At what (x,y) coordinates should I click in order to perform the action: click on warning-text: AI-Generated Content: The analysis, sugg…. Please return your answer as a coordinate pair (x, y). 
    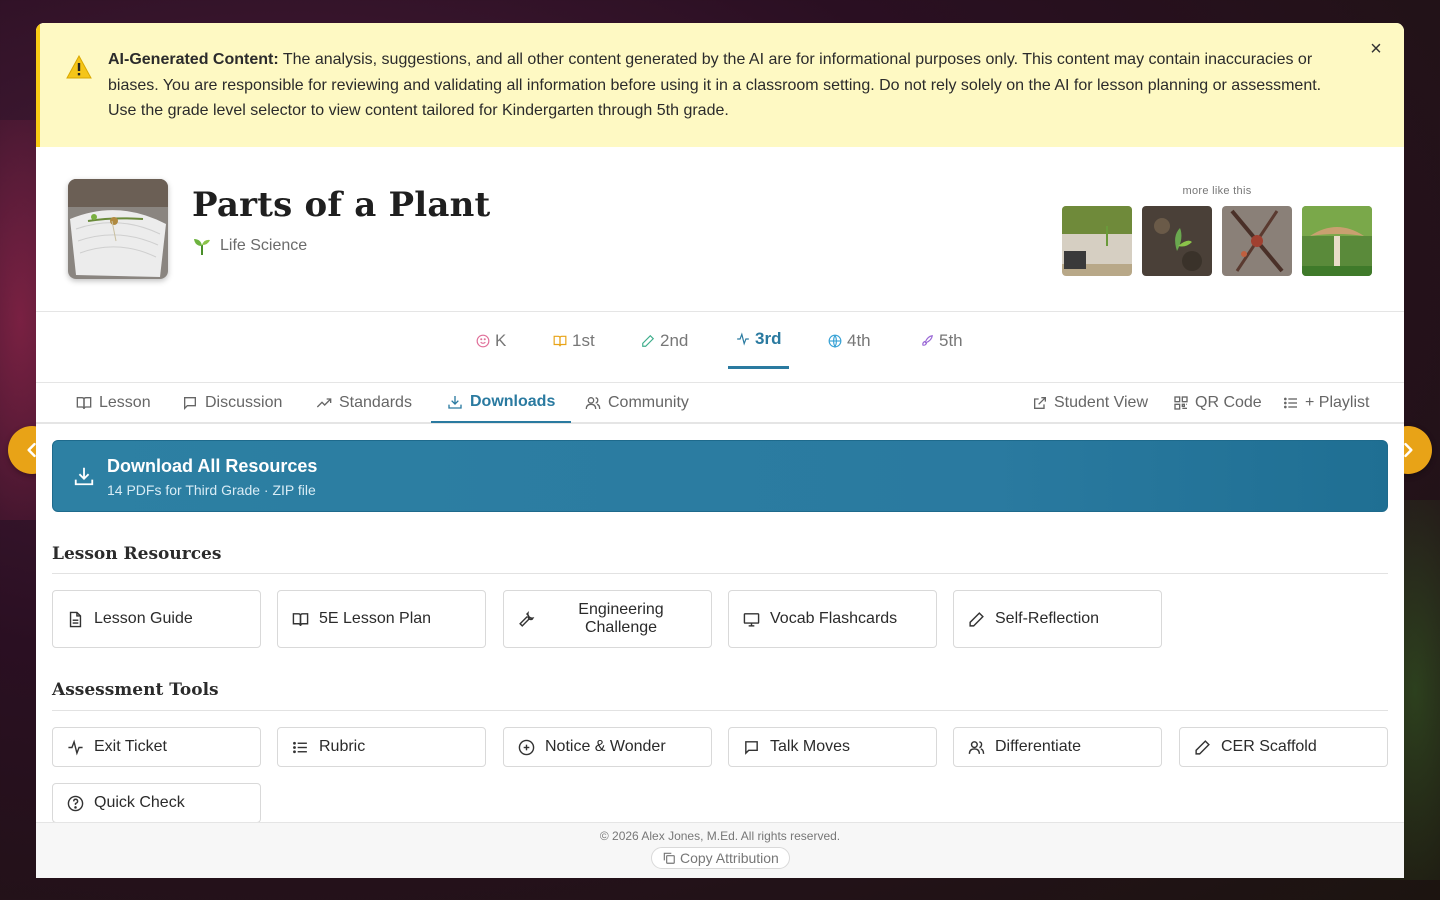
    Looking at the image, I should click on (728, 85).